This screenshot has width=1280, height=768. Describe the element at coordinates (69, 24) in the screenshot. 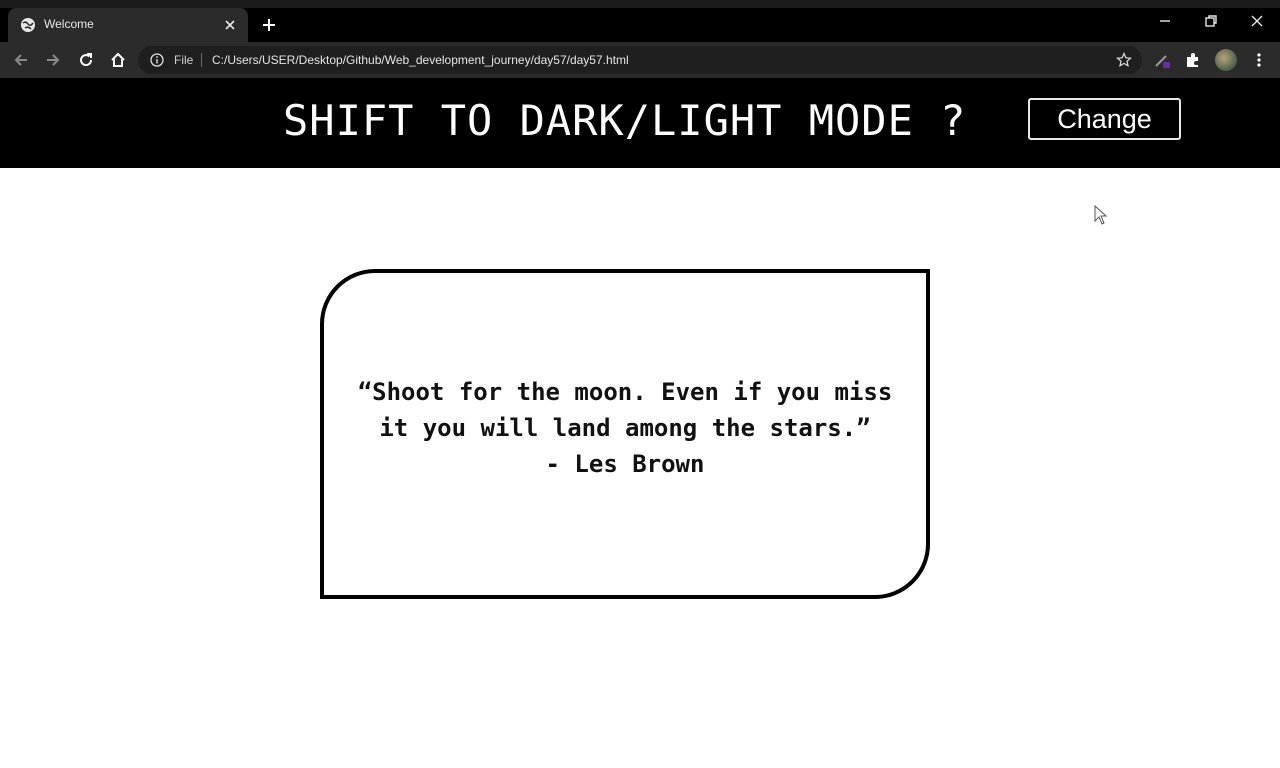

I see `tab-title: Welcome` at that location.